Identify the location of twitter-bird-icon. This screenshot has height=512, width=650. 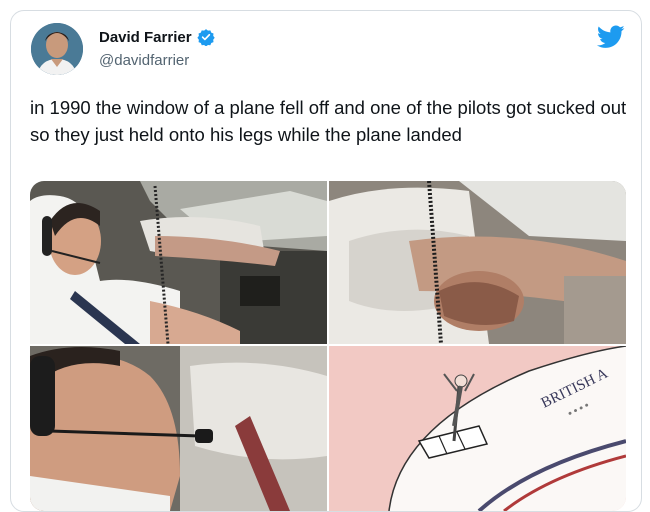
(611, 37).